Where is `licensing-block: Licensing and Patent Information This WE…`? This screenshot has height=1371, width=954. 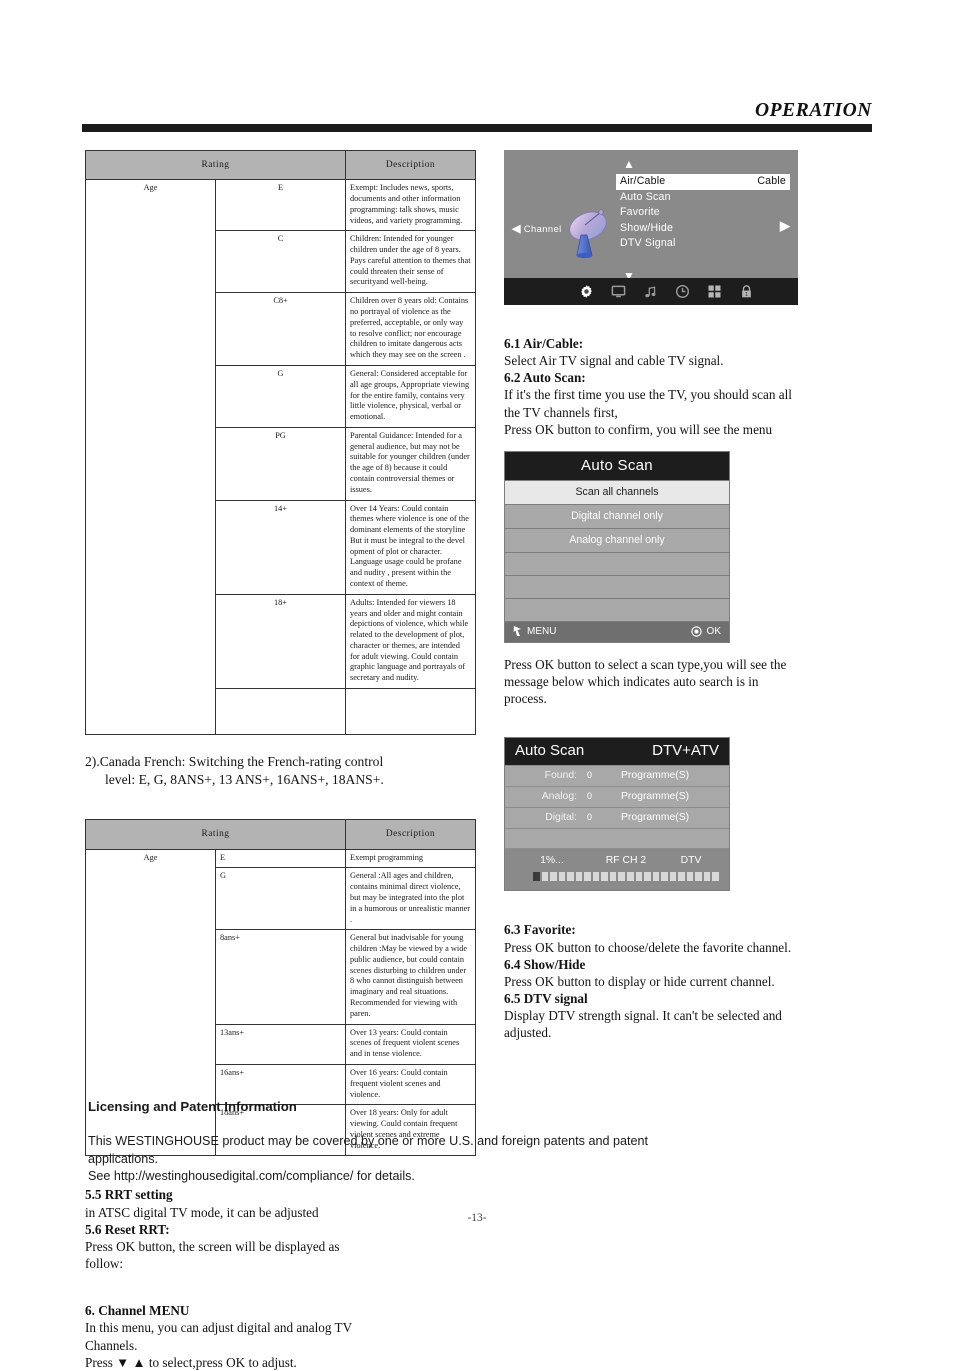 licensing-block: Licensing and Patent Information This WE… is located at coordinates (483, 1142).